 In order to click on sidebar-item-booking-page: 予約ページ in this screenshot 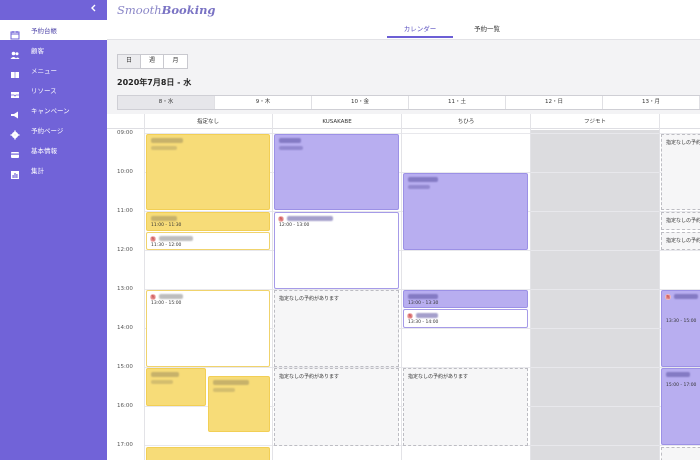, I will do `click(53, 130)`.